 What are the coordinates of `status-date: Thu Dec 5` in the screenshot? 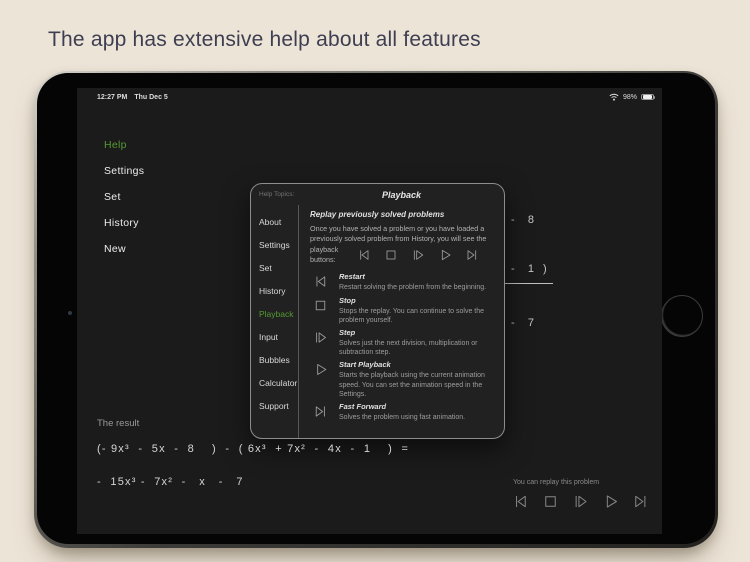 It's located at (151, 97).